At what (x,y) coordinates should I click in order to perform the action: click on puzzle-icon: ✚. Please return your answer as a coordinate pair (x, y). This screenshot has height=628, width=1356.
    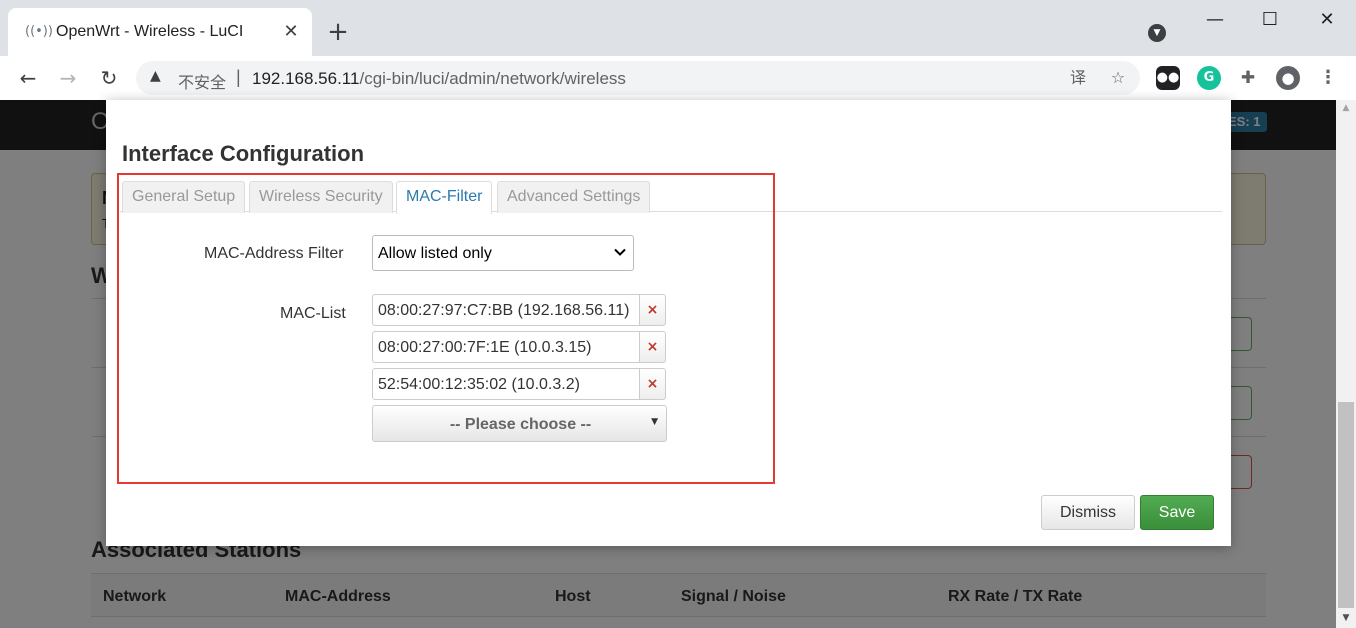
    Looking at the image, I should click on (1248, 78).